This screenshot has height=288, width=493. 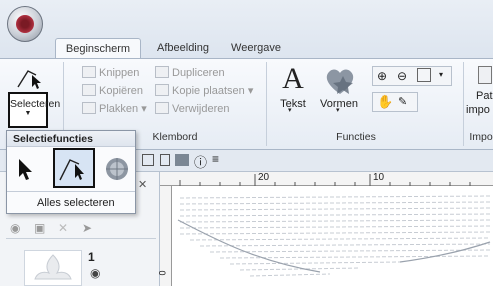 I want to click on import-icon, so click(x=485, y=75).